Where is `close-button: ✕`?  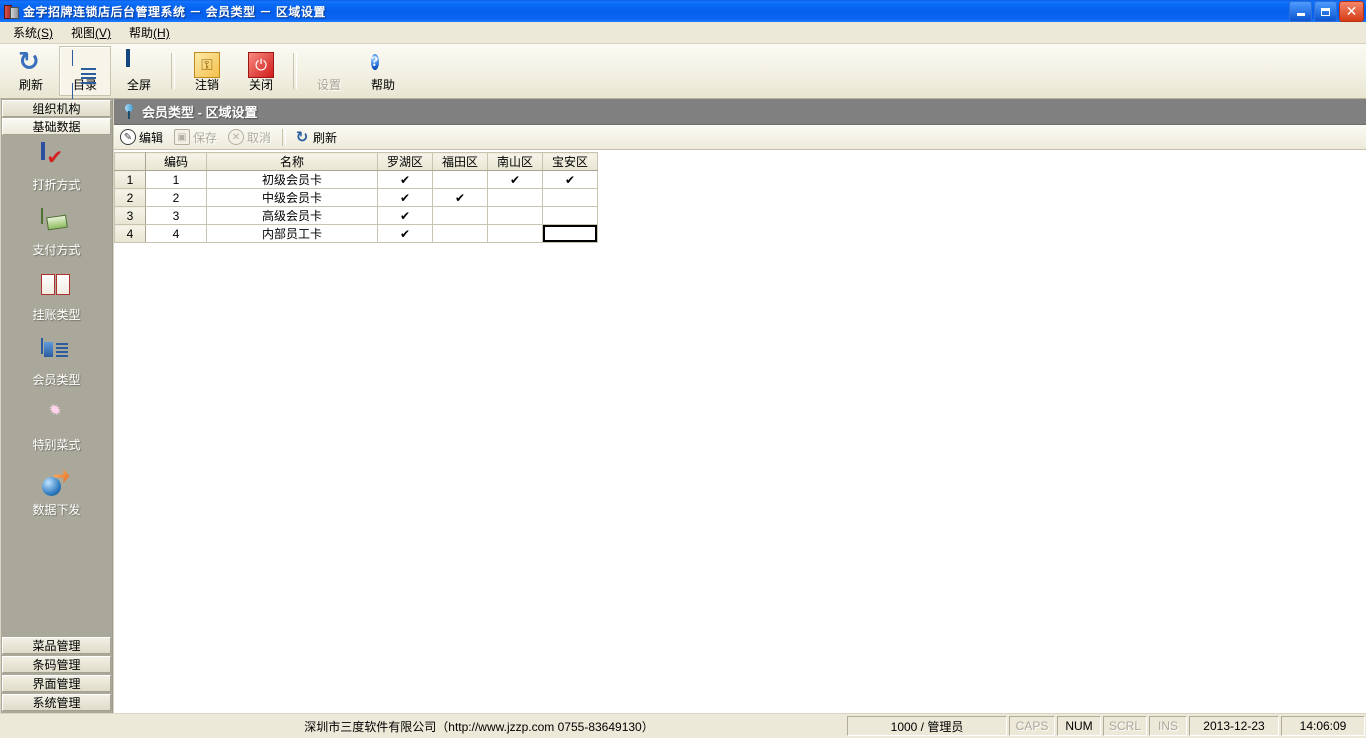 close-button: ✕ is located at coordinates (1351, 11).